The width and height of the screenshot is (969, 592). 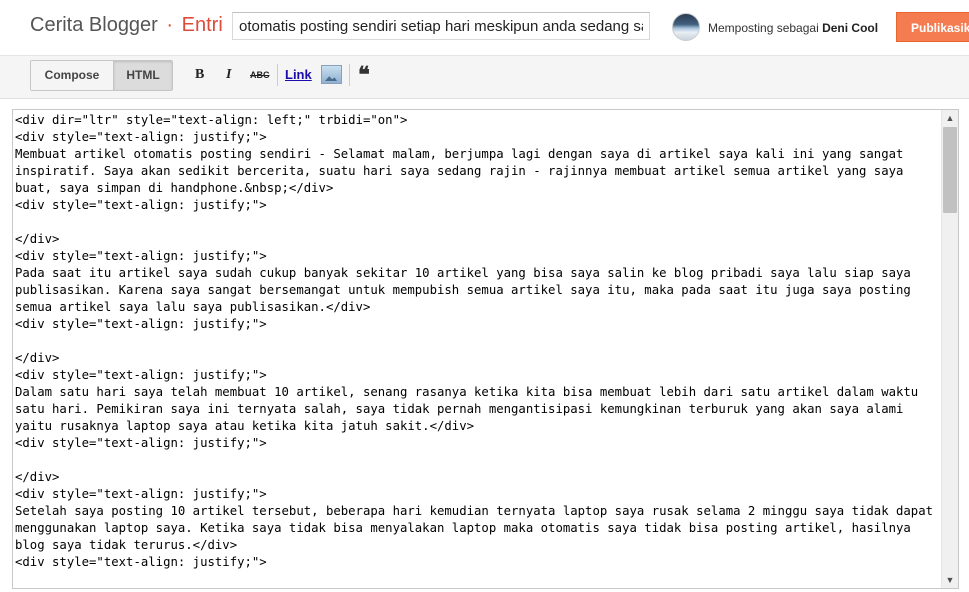 I want to click on scroll-up-arrow-icon: ▲, so click(x=950, y=118).